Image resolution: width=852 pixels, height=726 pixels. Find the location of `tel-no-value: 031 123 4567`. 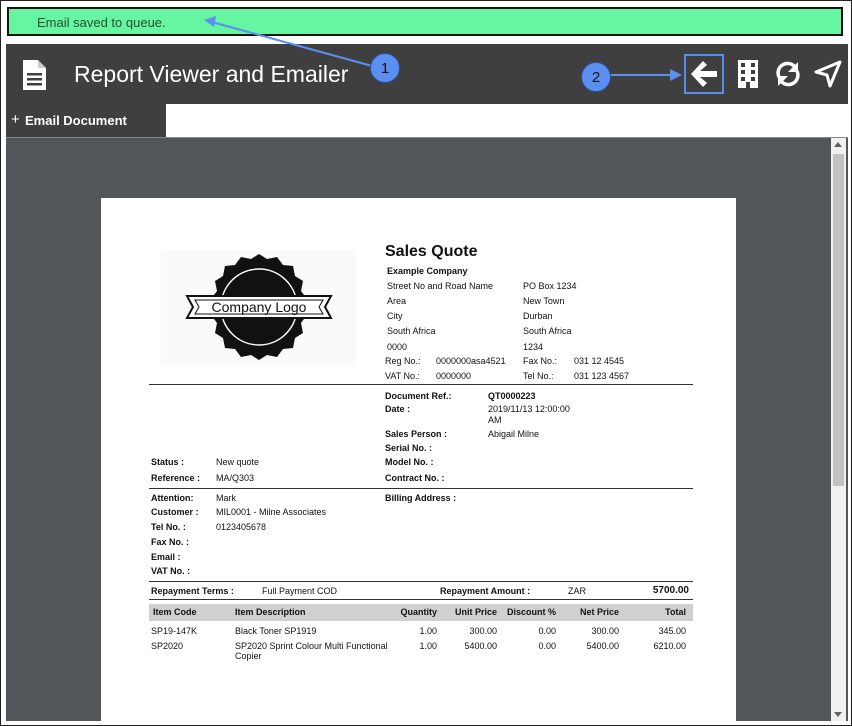

tel-no-value: 031 123 4567 is located at coordinates (602, 376).